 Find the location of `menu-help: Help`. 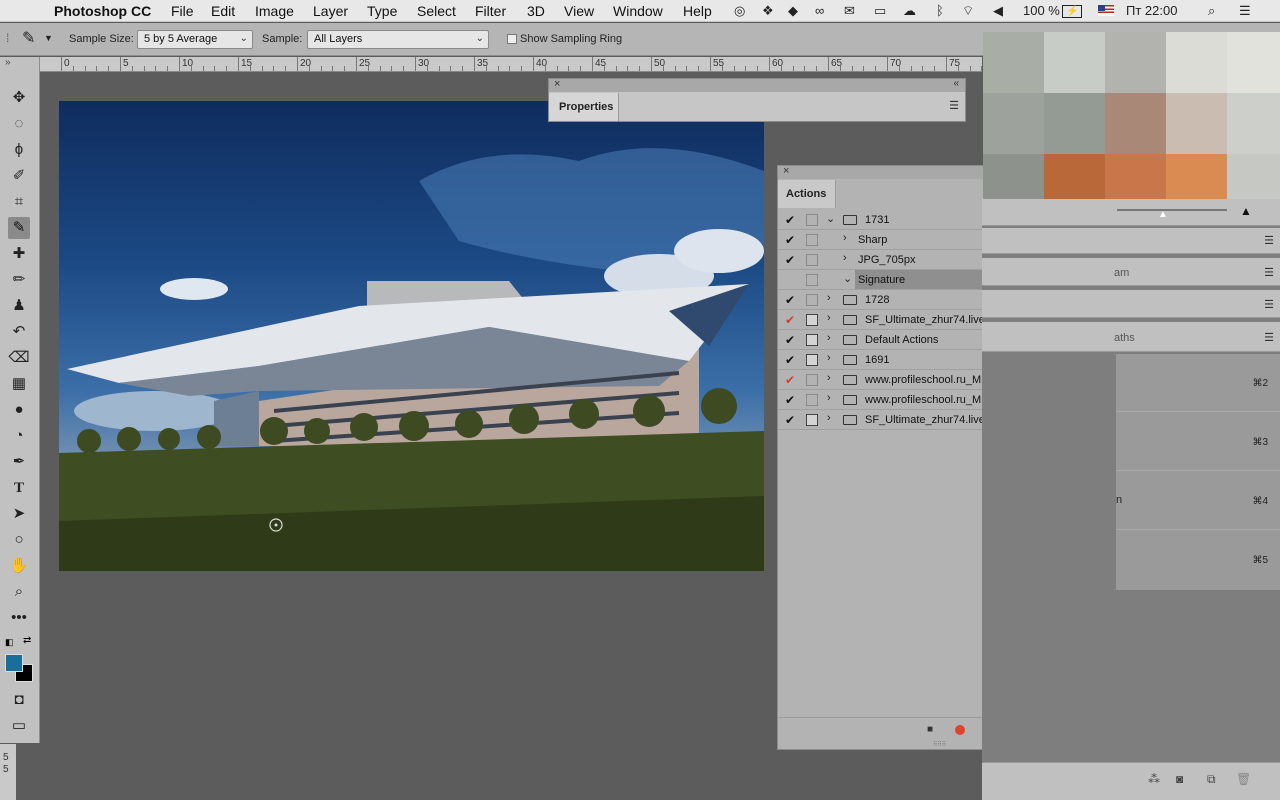

menu-help: Help is located at coordinates (697, 11).